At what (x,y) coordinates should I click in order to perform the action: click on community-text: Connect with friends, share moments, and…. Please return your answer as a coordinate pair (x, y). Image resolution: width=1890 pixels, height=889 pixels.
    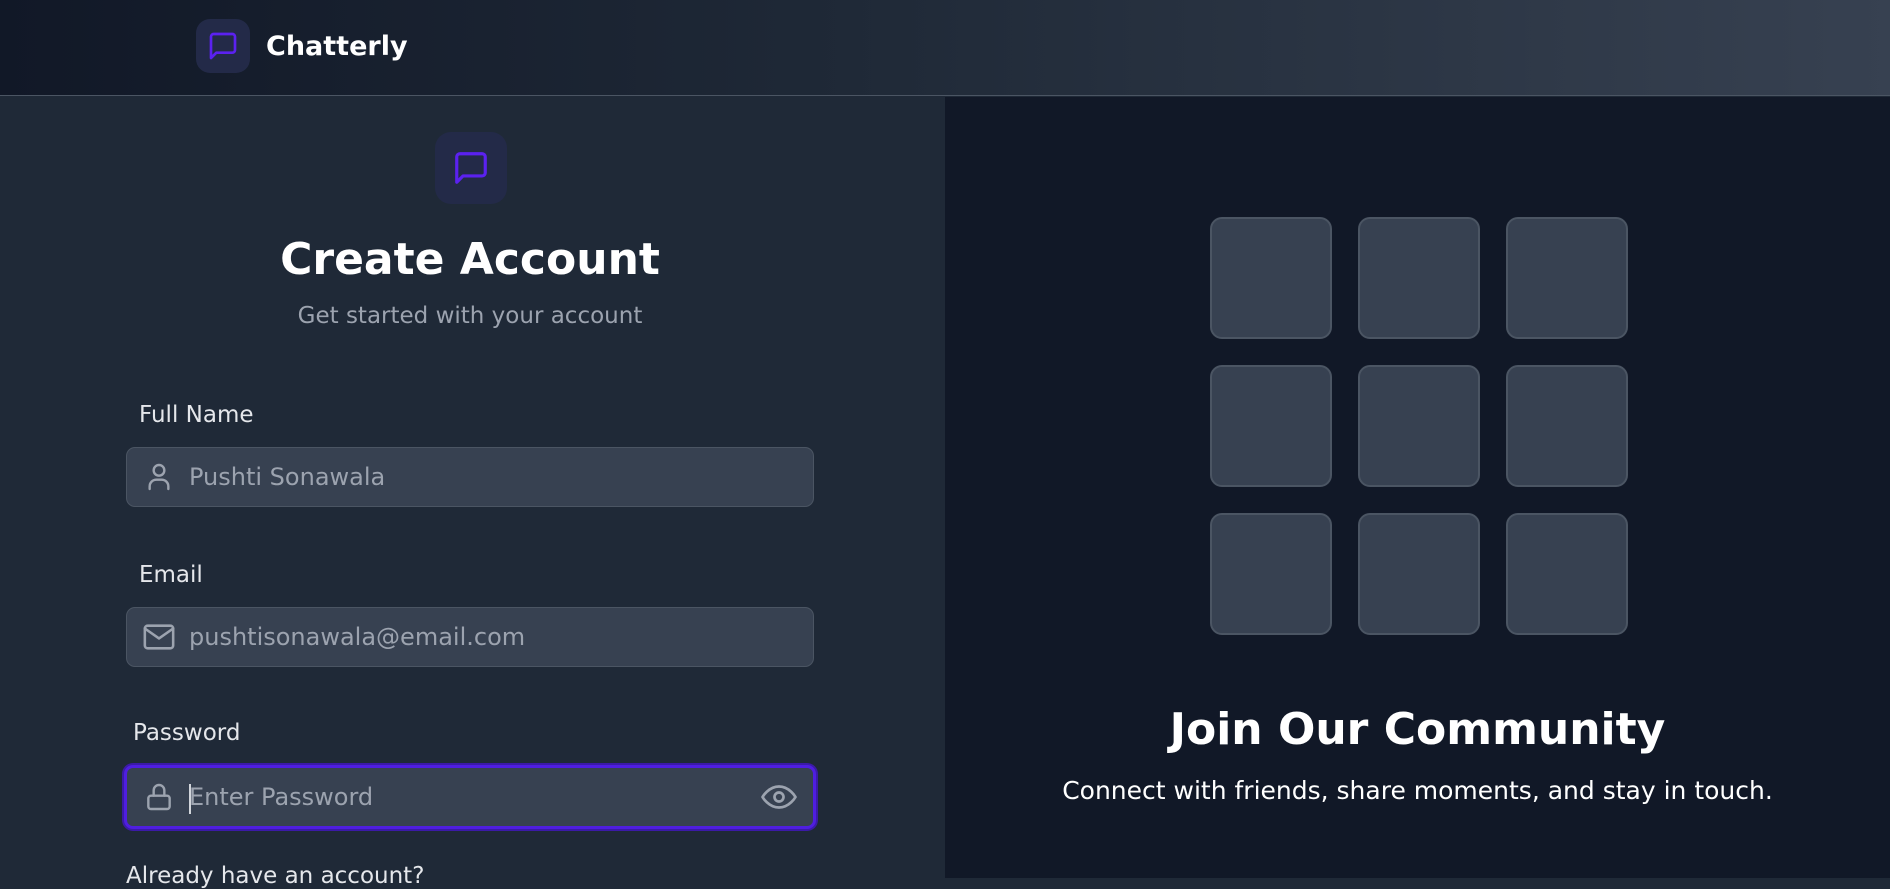
    Looking at the image, I should click on (1417, 790).